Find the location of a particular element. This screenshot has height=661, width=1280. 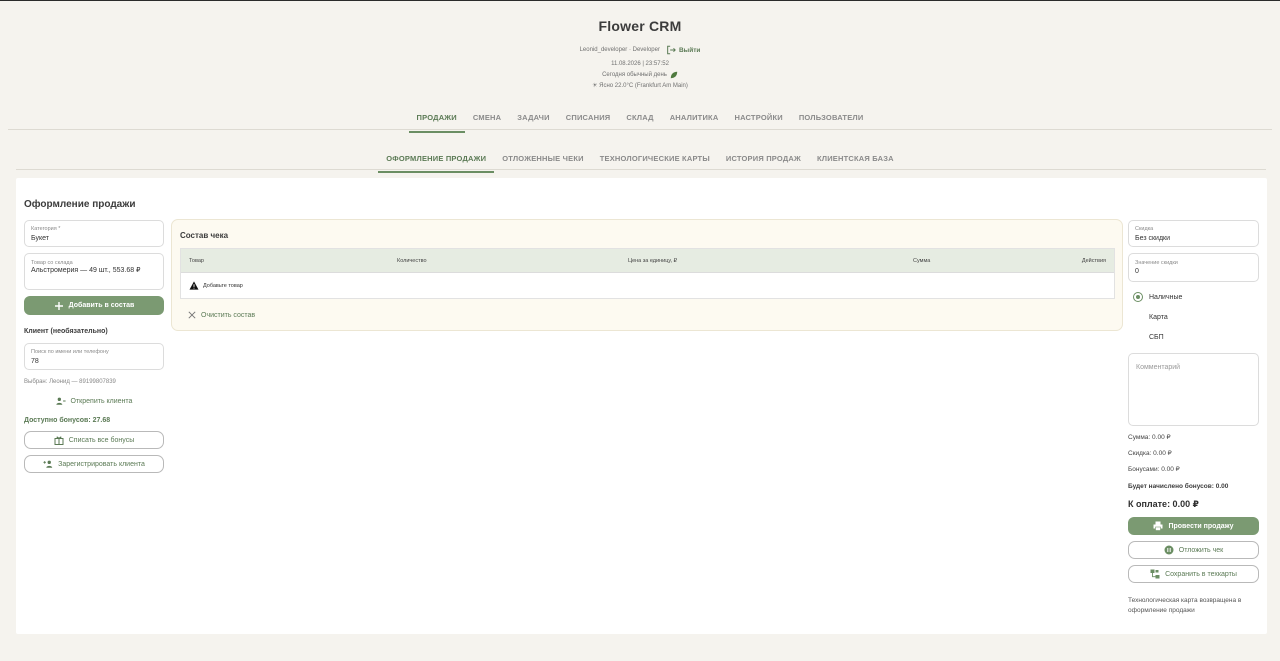

user-plus-icon is located at coordinates (48, 464).